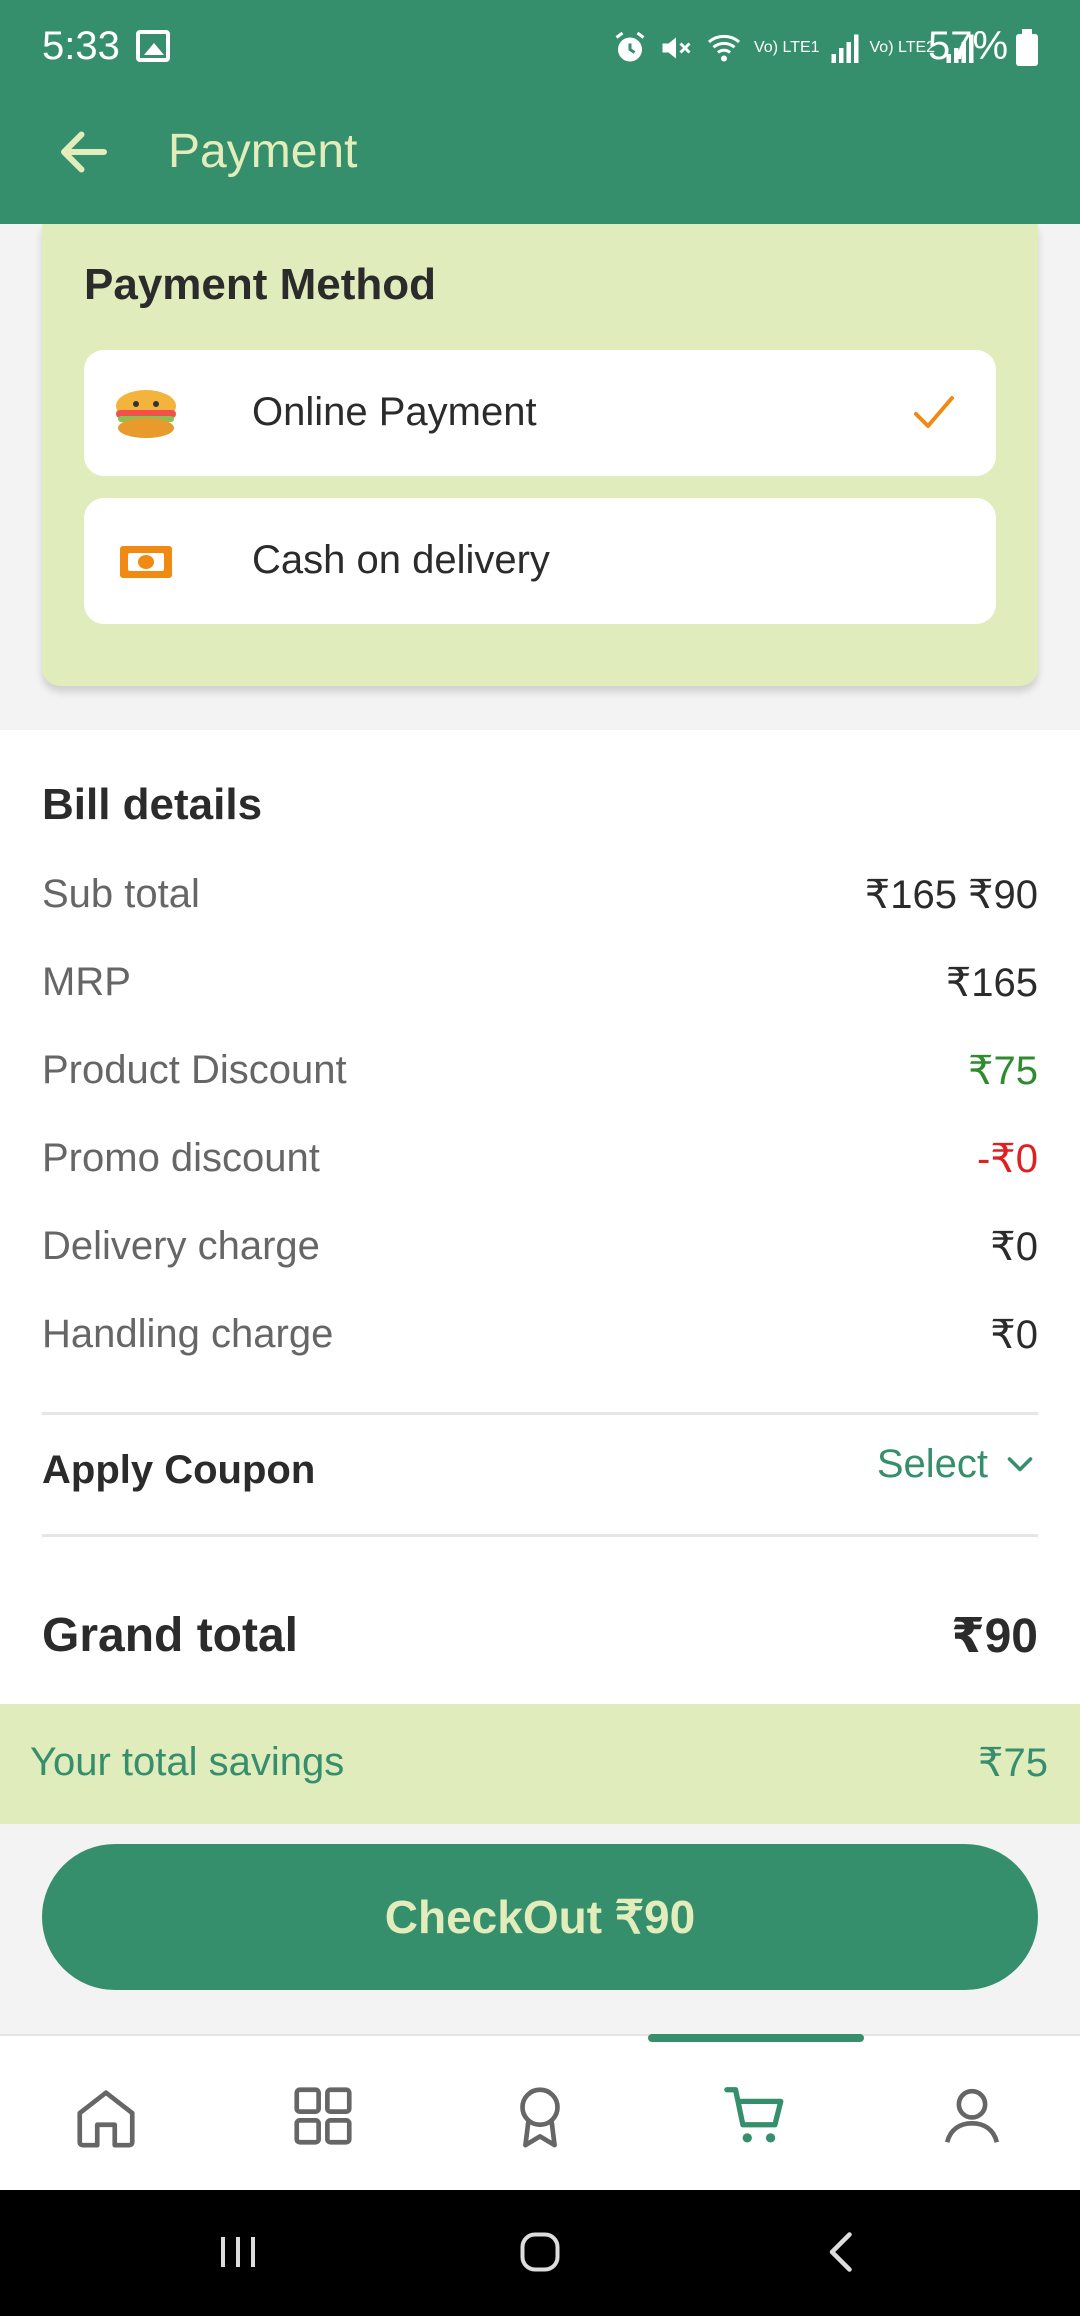 The height and width of the screenshot is (2316, 1080). I want to click on chevron-down-icon, so click(1020, 1463).